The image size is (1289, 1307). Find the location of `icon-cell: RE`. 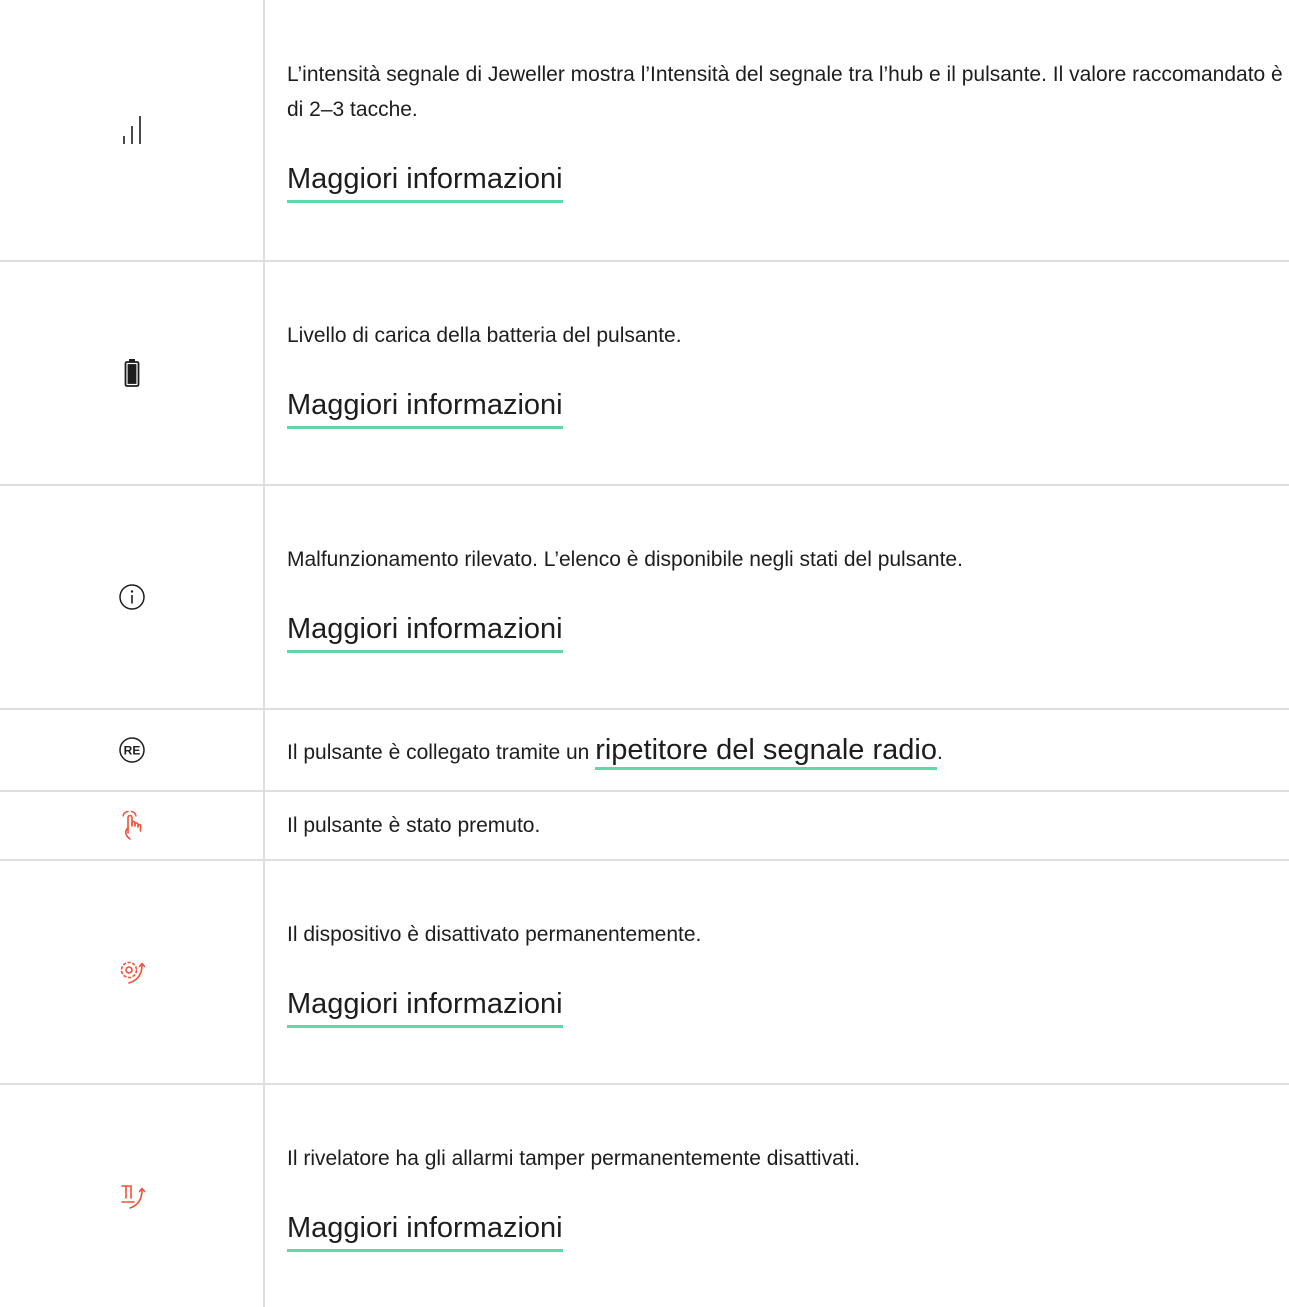

icon-cell: RE is located at coordinates (132, 750).